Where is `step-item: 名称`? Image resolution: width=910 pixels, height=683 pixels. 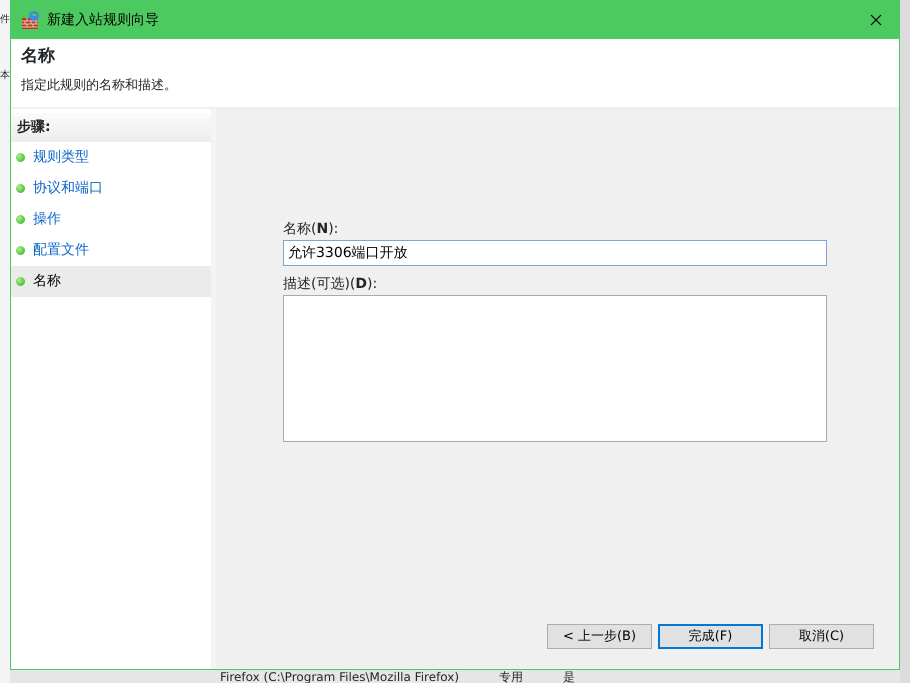 step-item: 名称 is located at coordinates (111, 281).